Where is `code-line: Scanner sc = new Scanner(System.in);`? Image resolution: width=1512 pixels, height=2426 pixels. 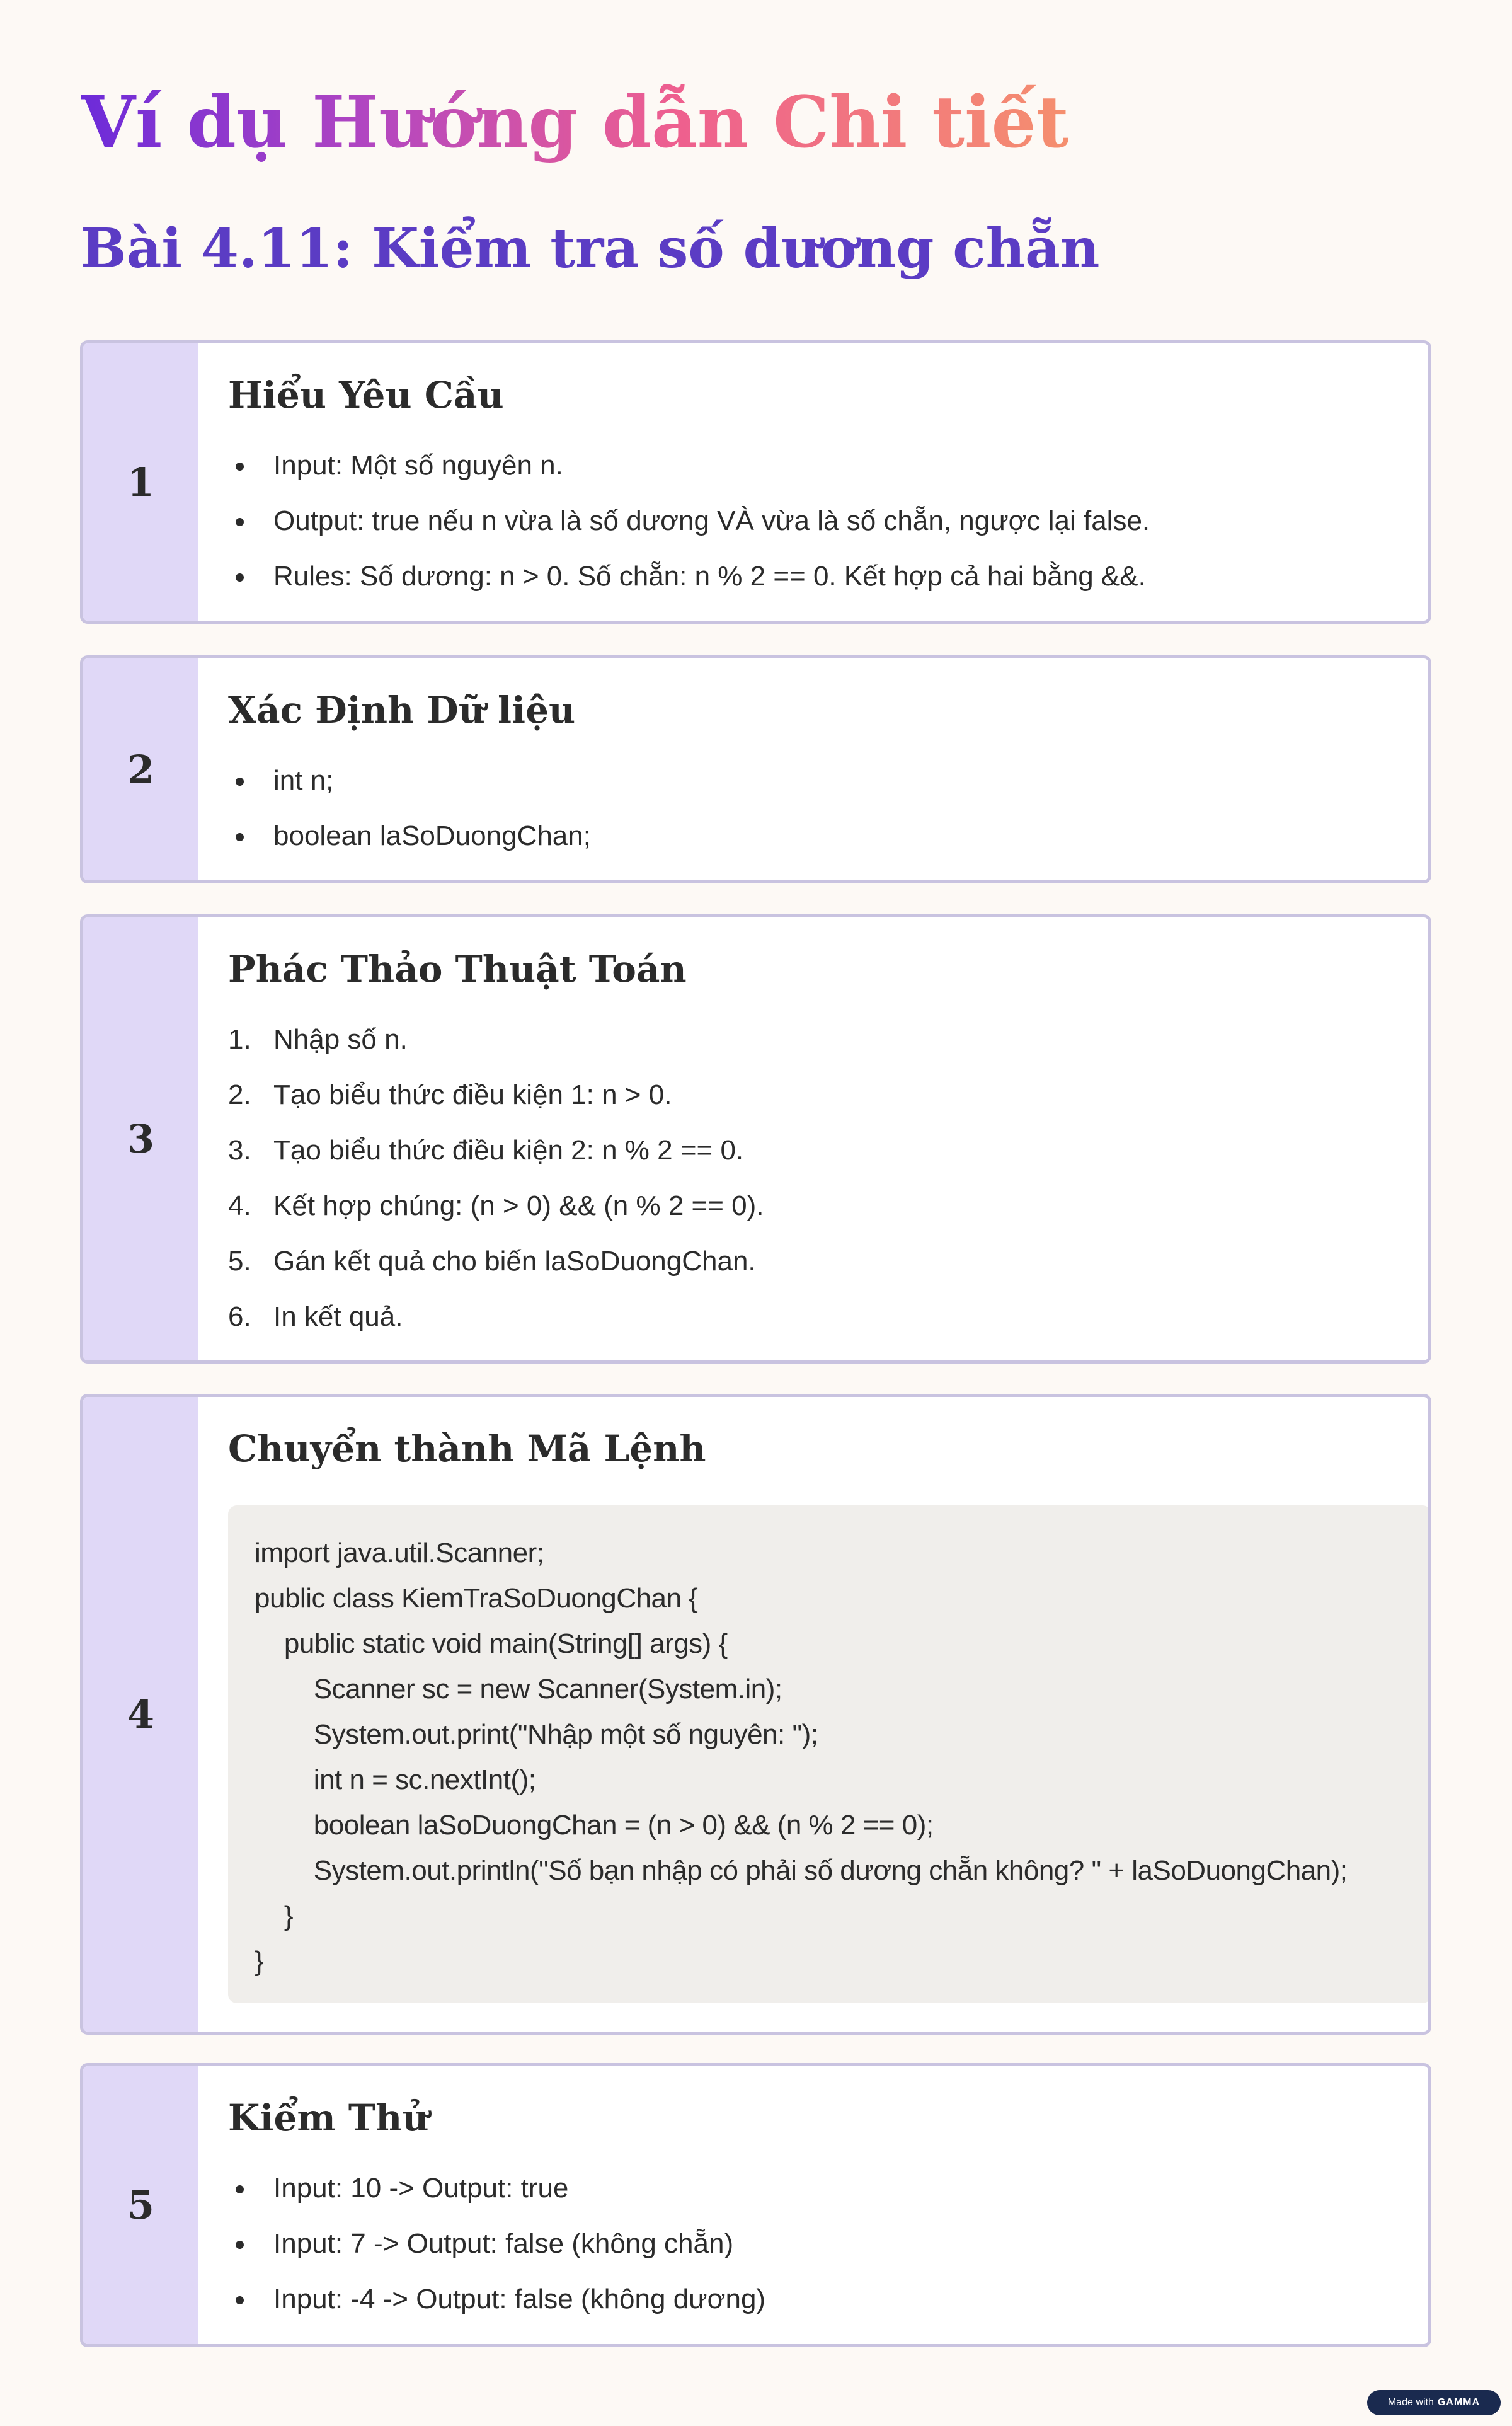 code-line: Scanner sc = new Scanner(System.in); is located at coordinates (518, 1689).